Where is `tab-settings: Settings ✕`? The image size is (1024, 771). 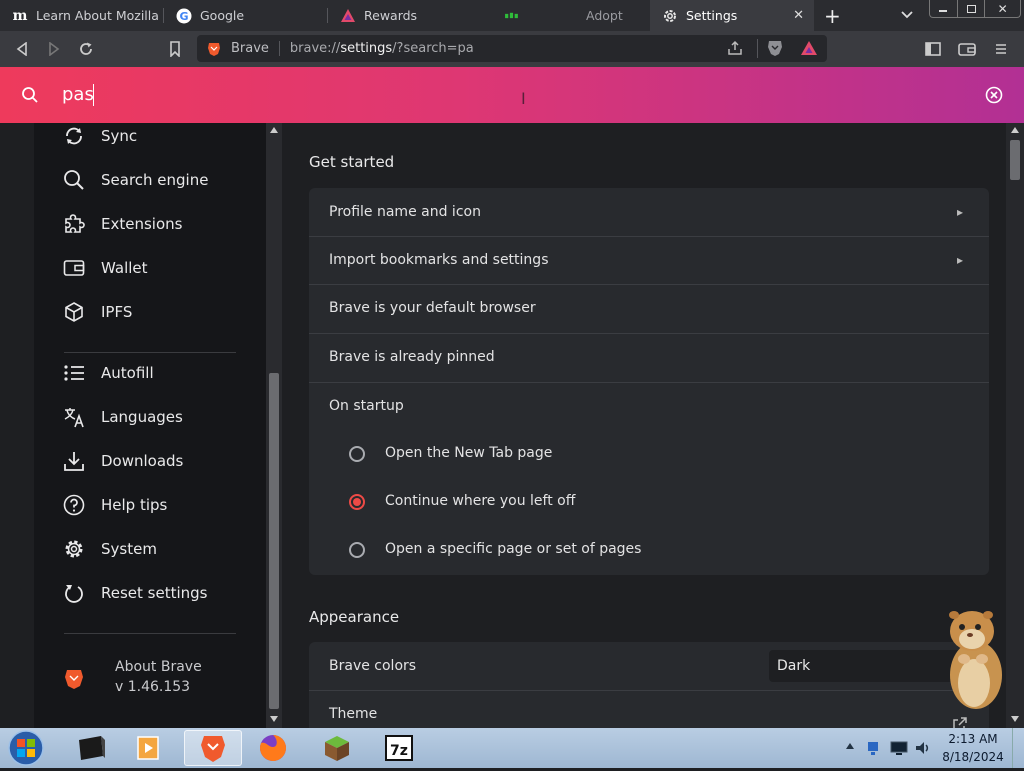 tab-settings: Settings ✕ is located at coordinates (732, 15).